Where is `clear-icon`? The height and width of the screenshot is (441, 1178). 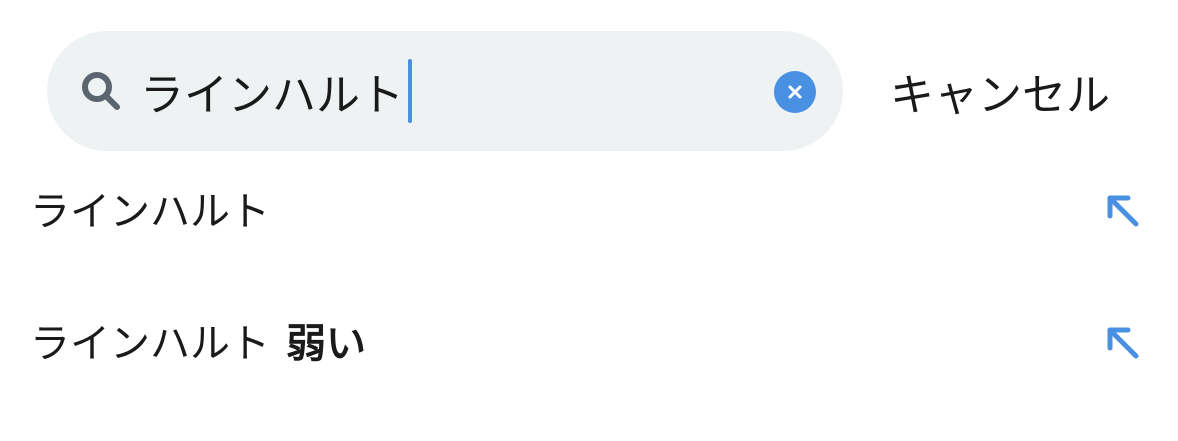
clear-icon is located at coordinates (795, 92).